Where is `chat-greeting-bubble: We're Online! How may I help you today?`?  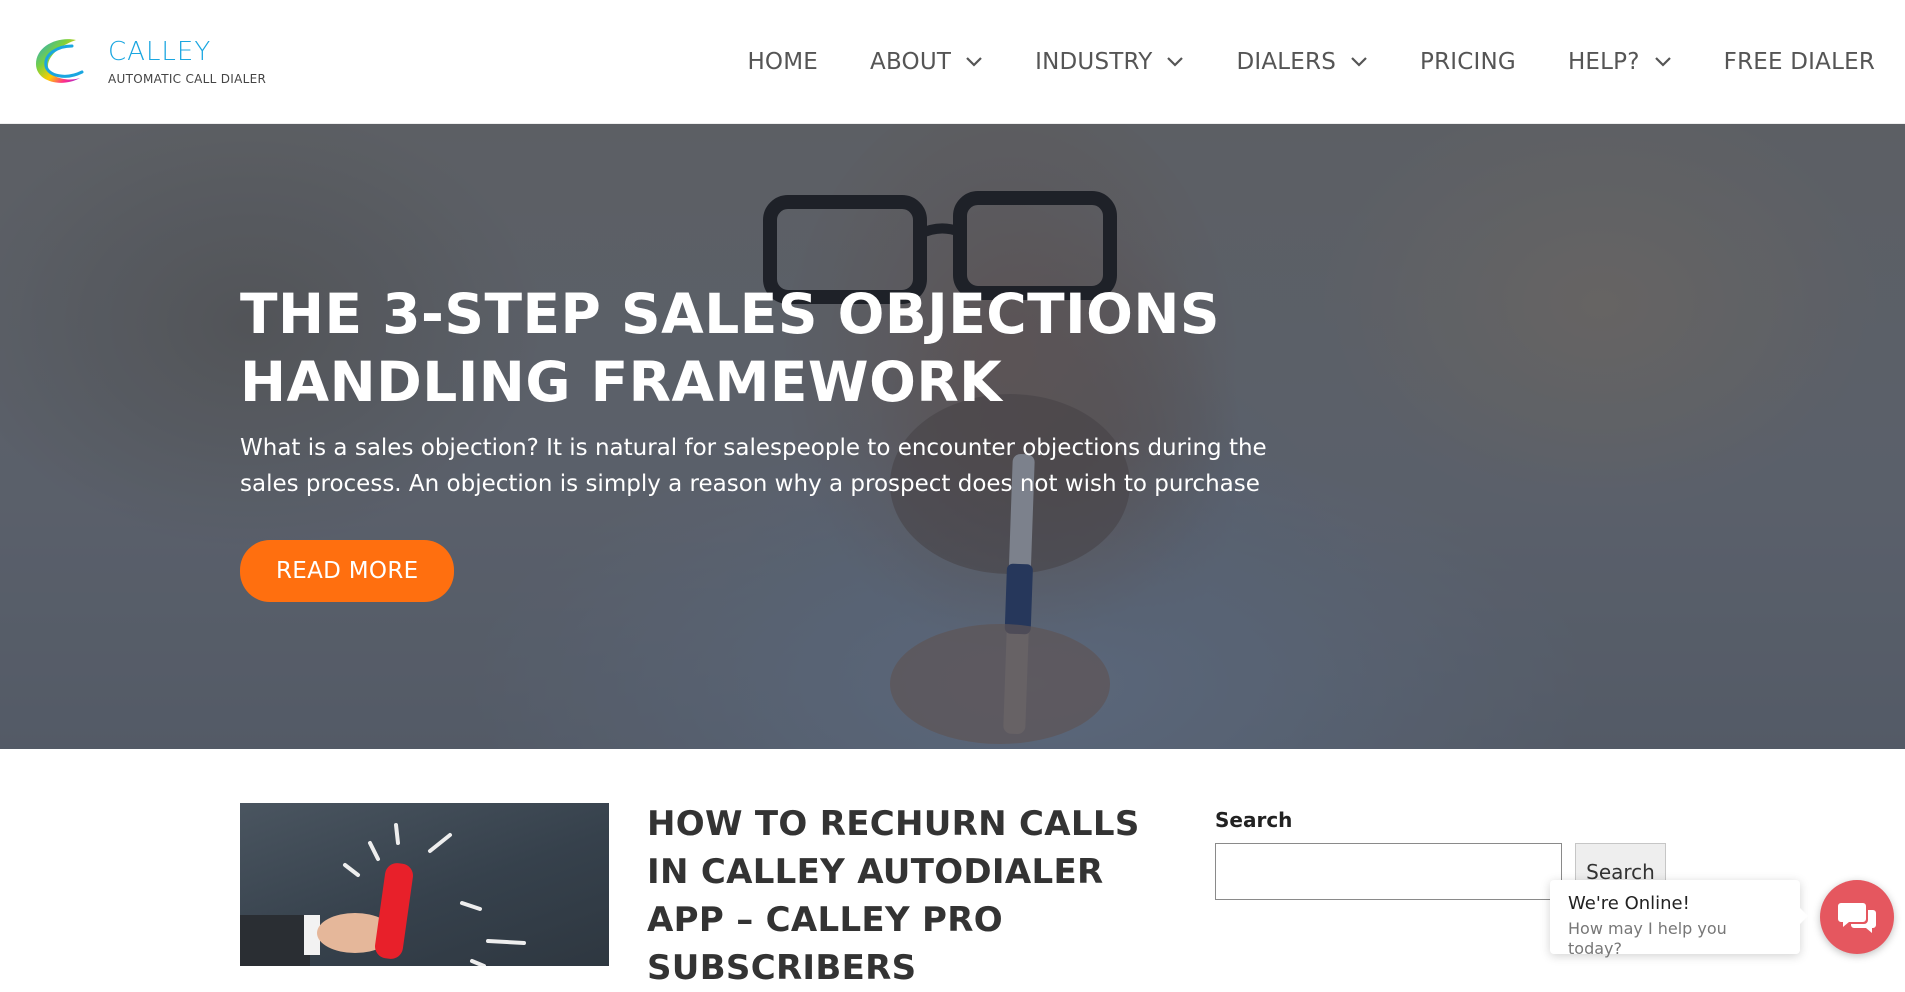 chat-greeting-bubble: We're Online! How may I help you today? is located at coordinates (1679, 919).